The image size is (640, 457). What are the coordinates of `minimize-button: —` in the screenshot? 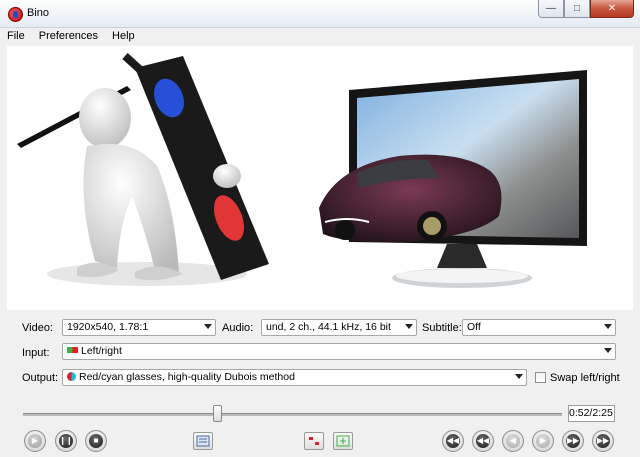 It's located at (551, 9).